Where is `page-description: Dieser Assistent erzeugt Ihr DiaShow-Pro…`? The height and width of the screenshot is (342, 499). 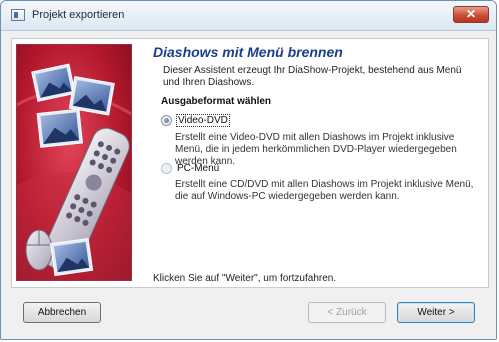 page-description: Dieser Assistent erzeugt Ihr DiaShow-Pro… is located at coordinates (312, 76).